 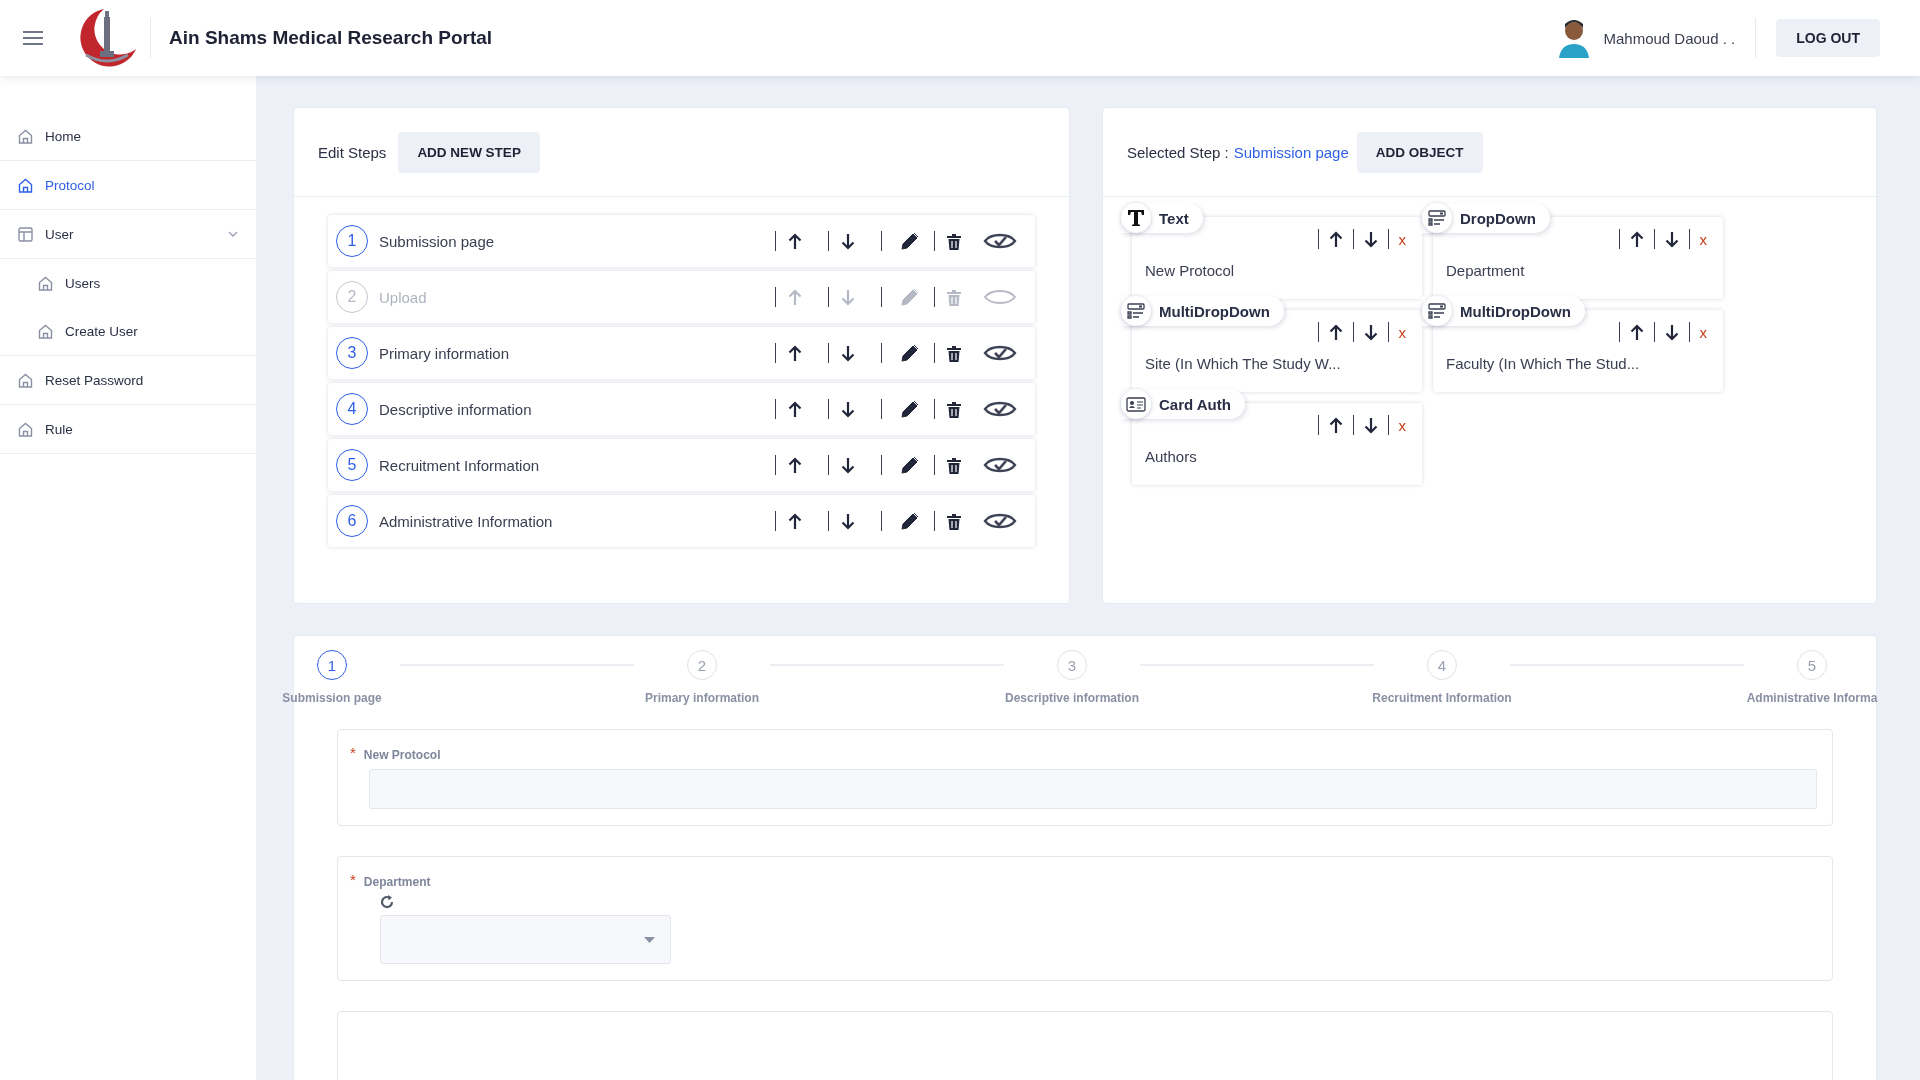 What do you see at coordinates (445, 353) in the screenshot?
I see `step-name: Primary information` at bounding box center [445, 353].